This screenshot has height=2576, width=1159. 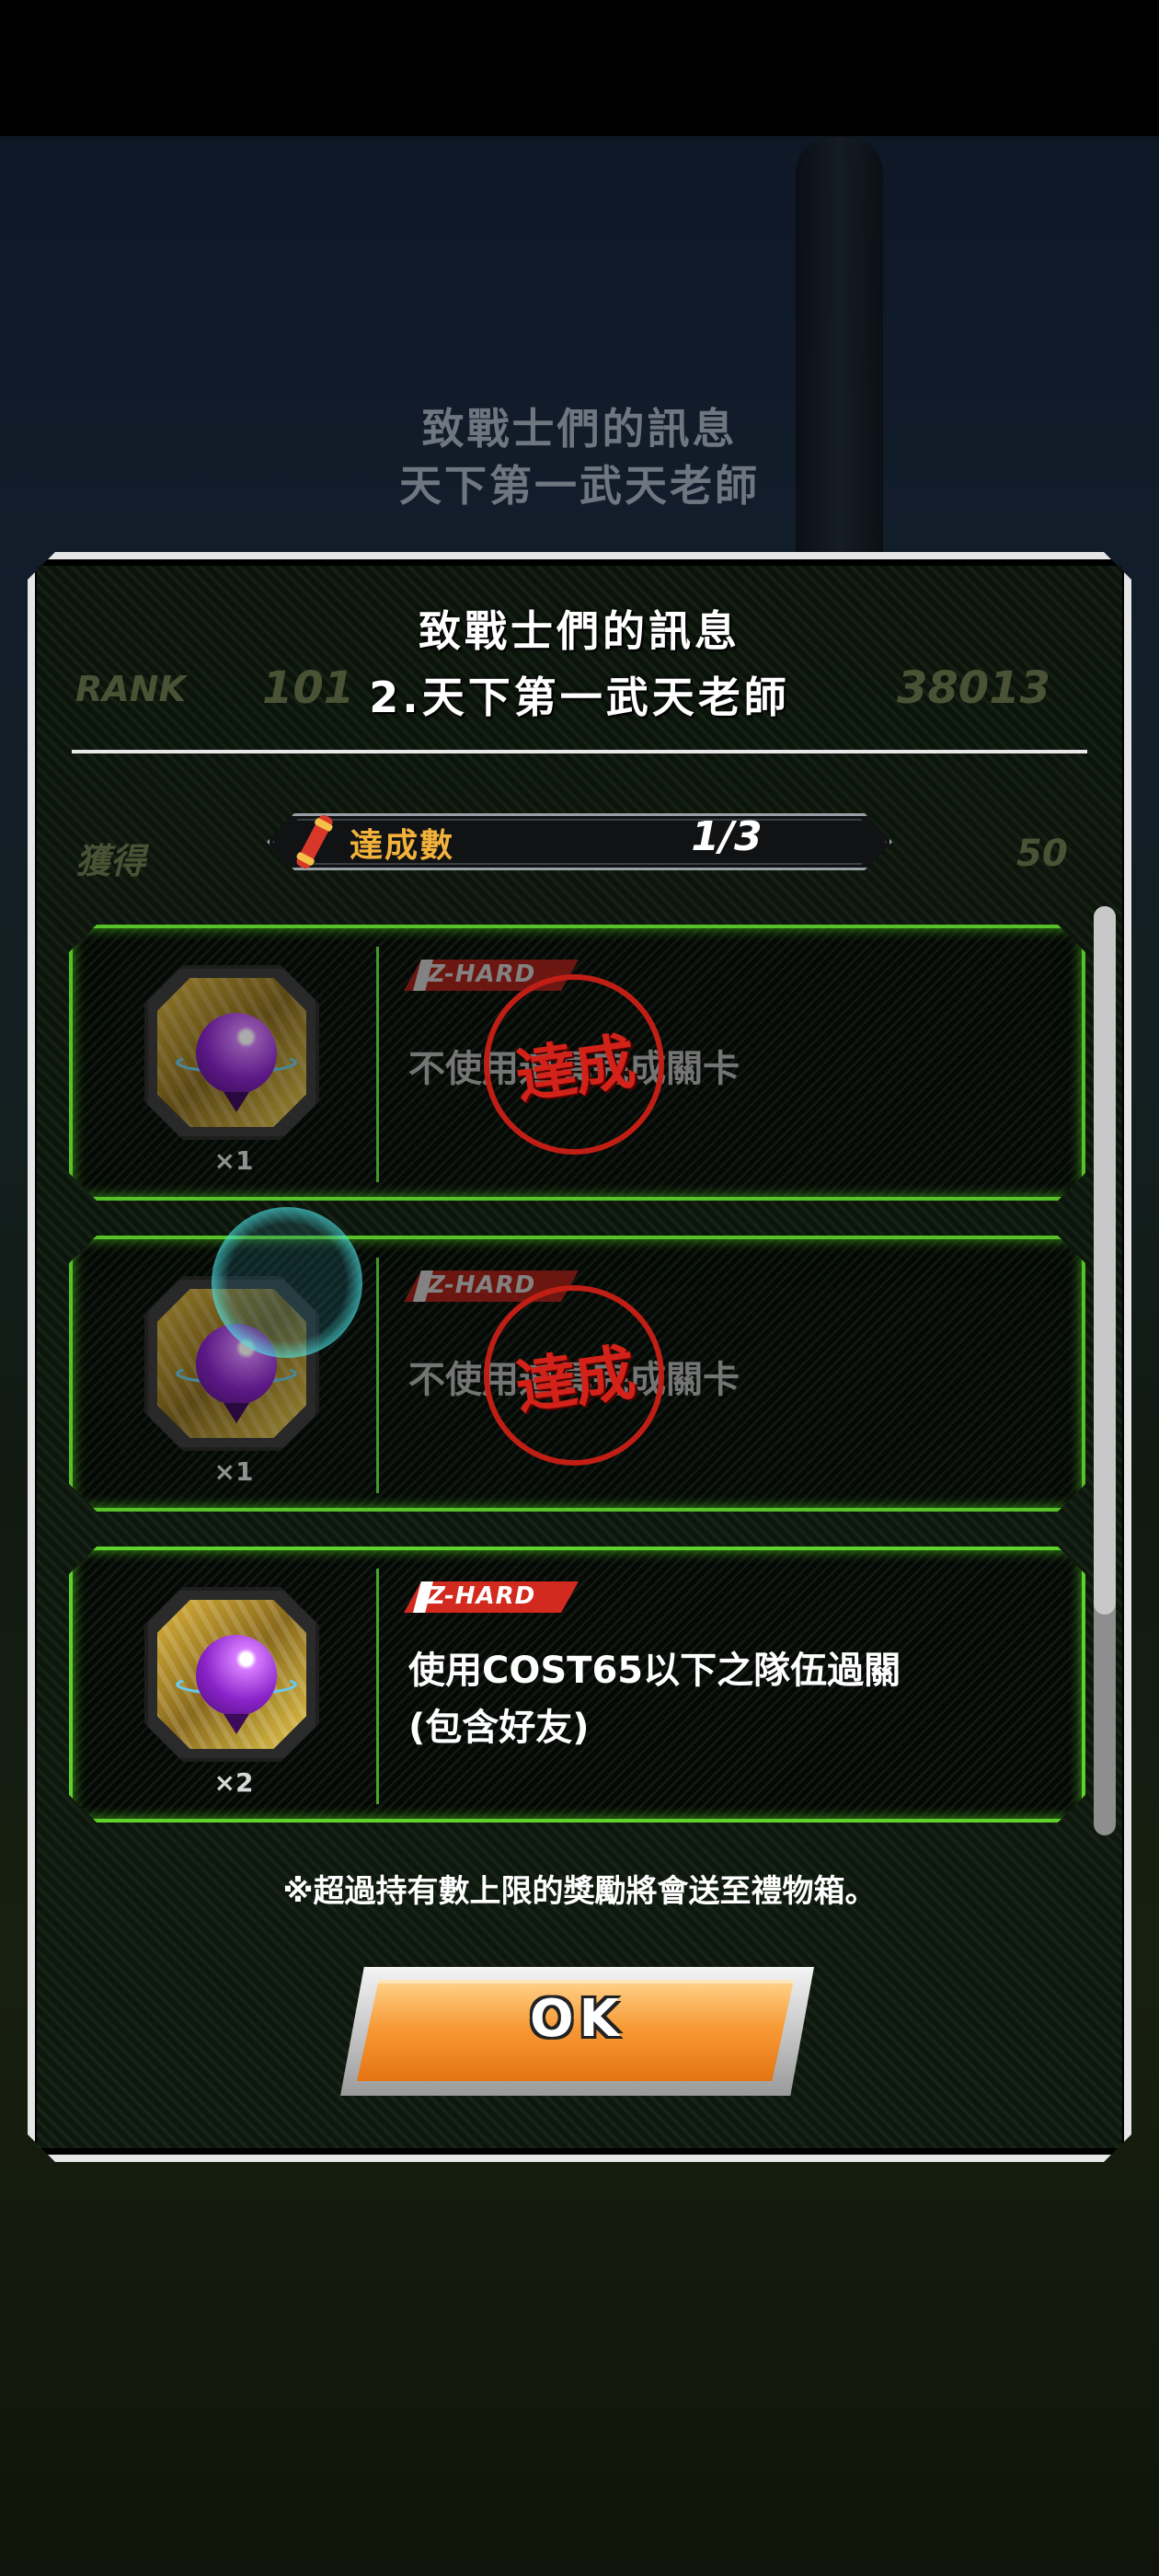 What do you see at coordinates (499, 1728) in the screenshot?
I see `mission-description-line2: (包含好友)` at bounding box center [499, 1728].